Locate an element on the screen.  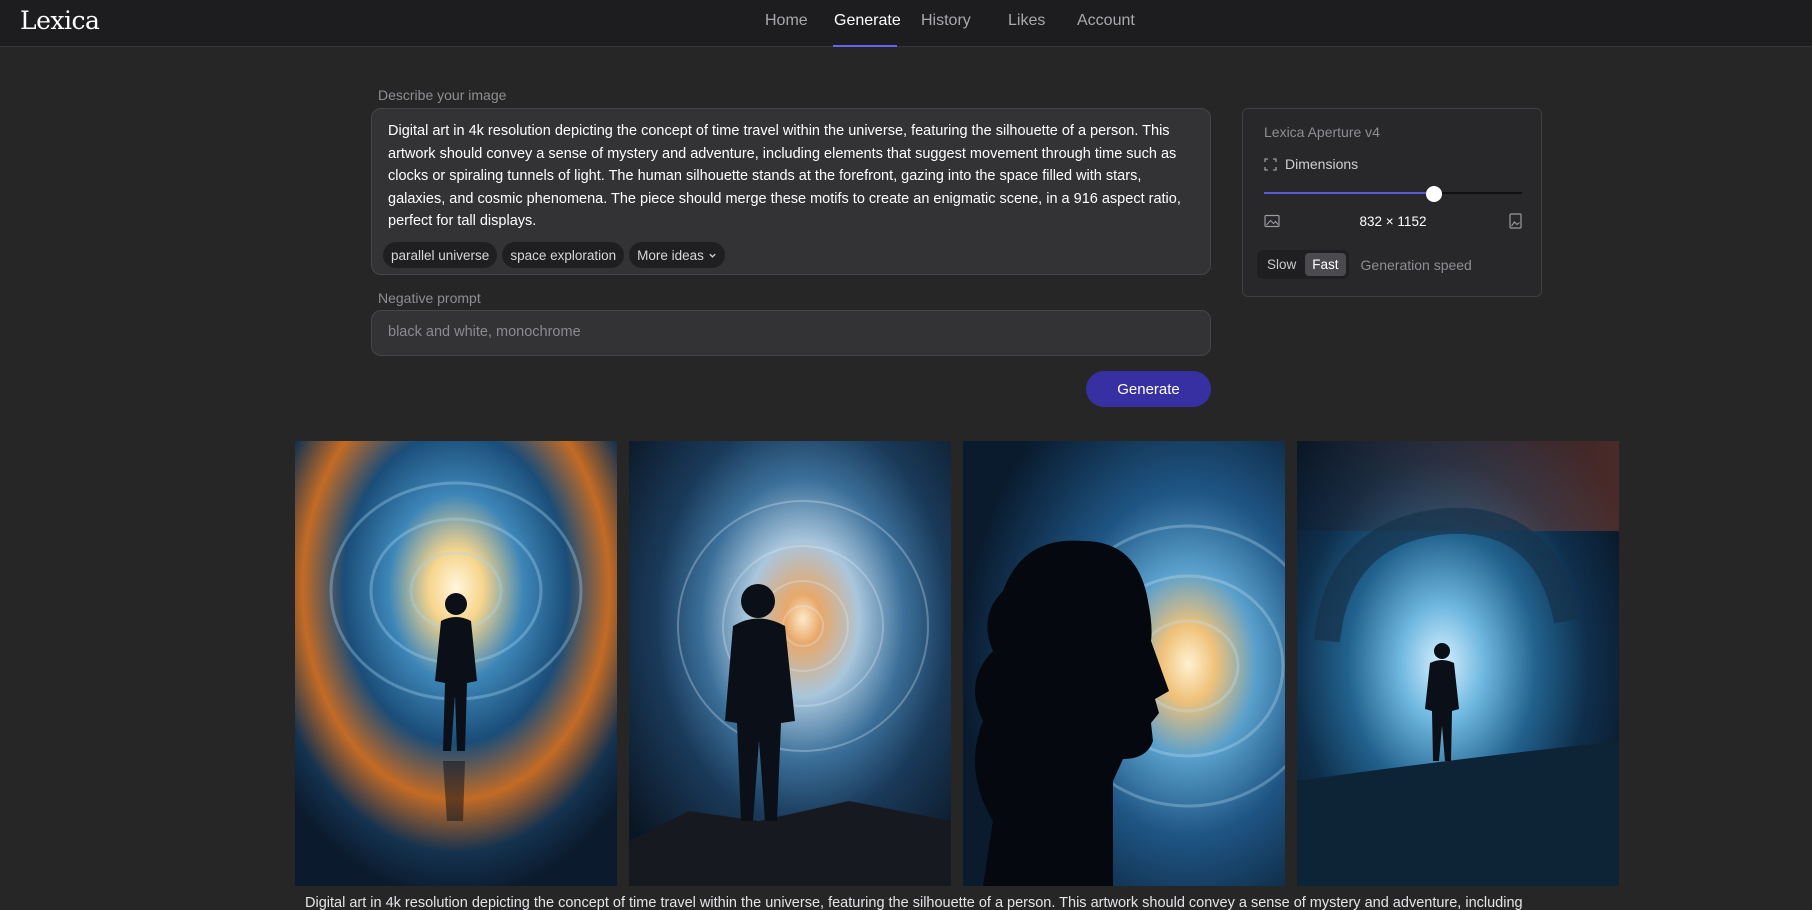
nav-generate: Generate is located at coordinates (867, 21).